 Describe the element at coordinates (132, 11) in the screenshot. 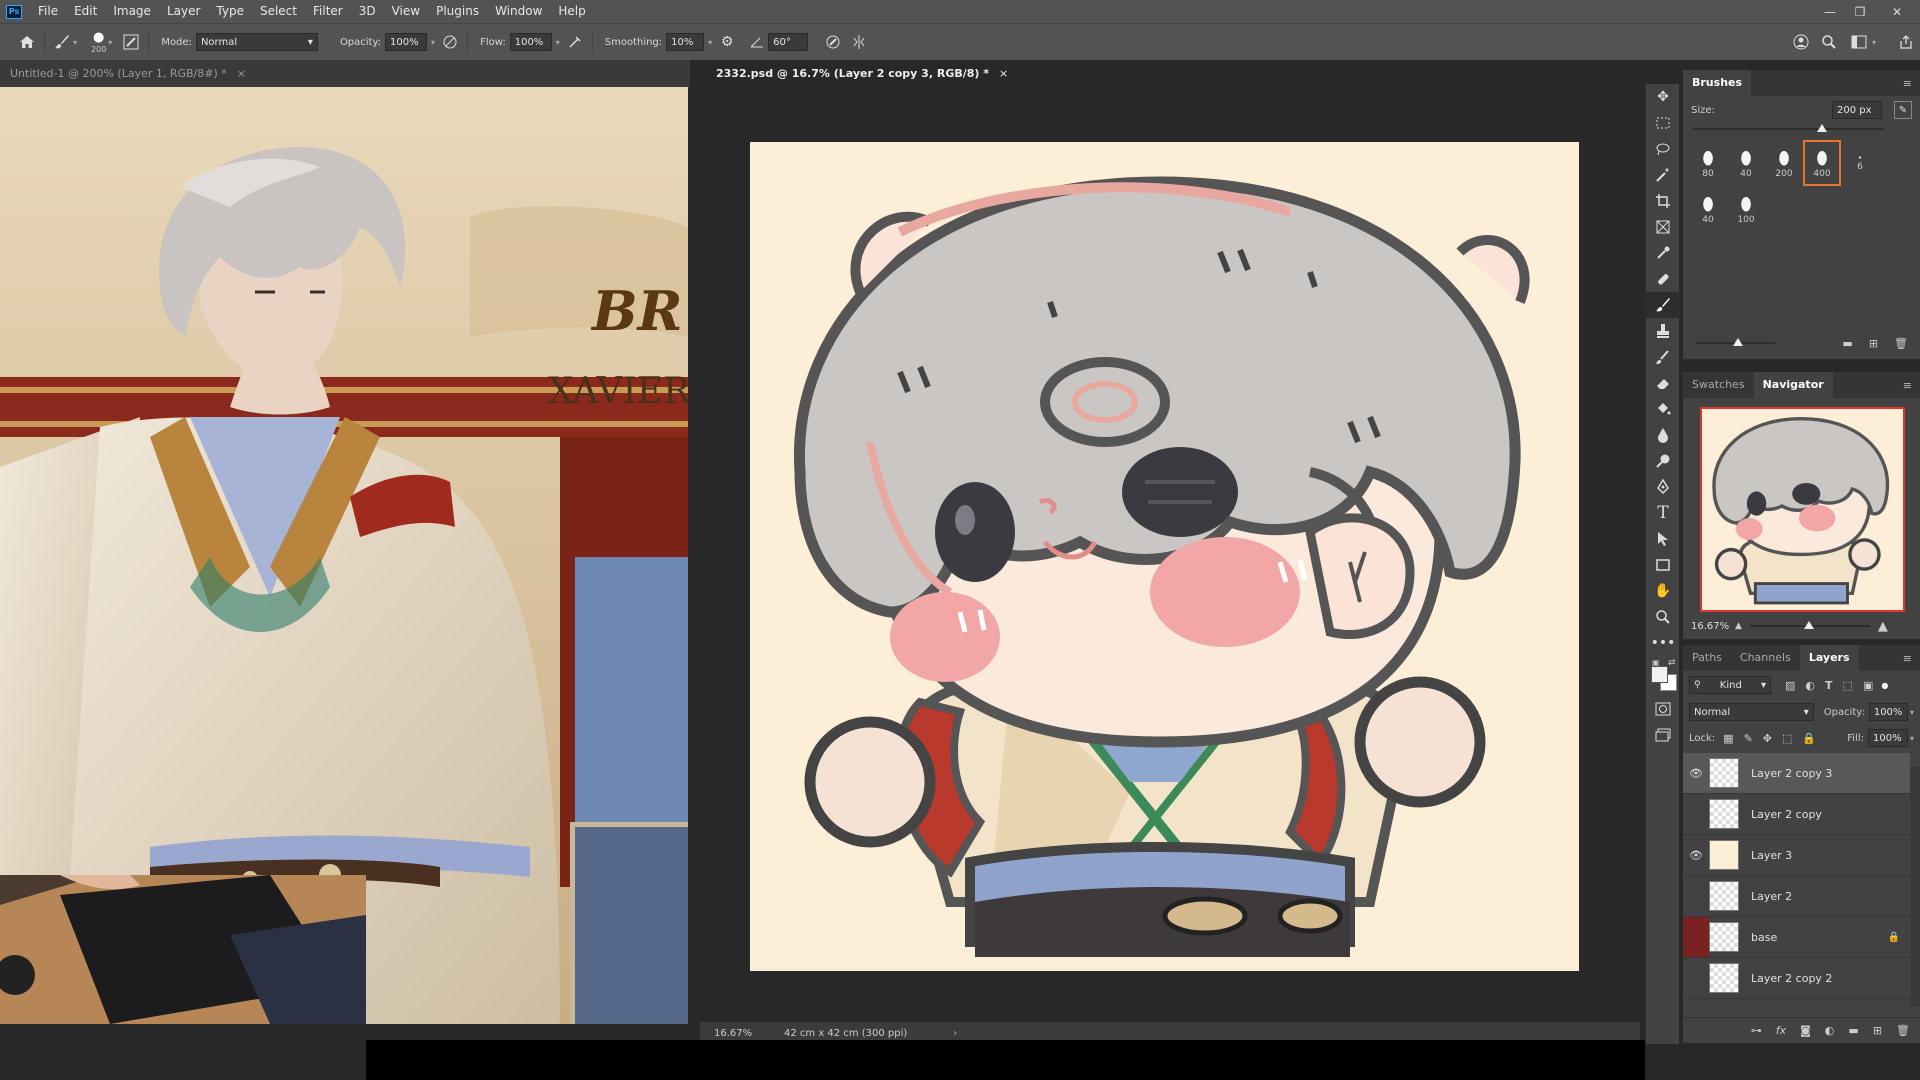

I see `menu-image: Image` at that location.